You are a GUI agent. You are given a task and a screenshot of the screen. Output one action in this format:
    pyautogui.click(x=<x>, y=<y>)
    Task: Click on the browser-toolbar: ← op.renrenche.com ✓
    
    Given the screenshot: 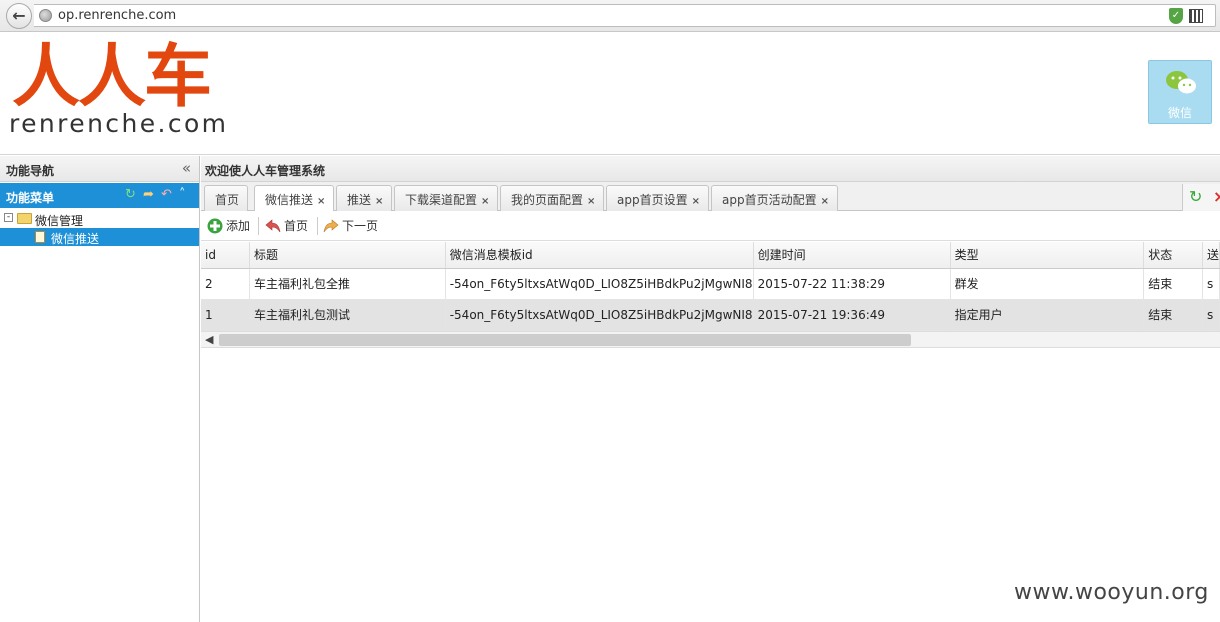 What is the action you would take?
    pyautogui.click(x=610, y=16)
    